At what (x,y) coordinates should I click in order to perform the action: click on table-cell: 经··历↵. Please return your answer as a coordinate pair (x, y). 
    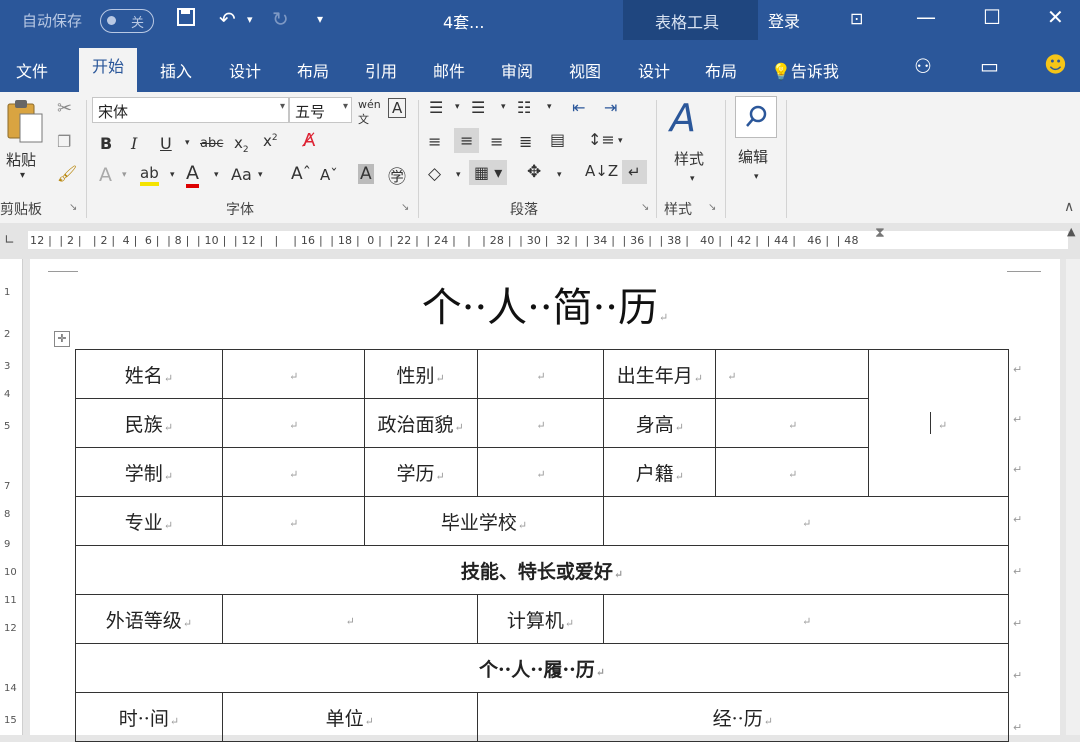
    Looking at the image, I should click on (743, 717).